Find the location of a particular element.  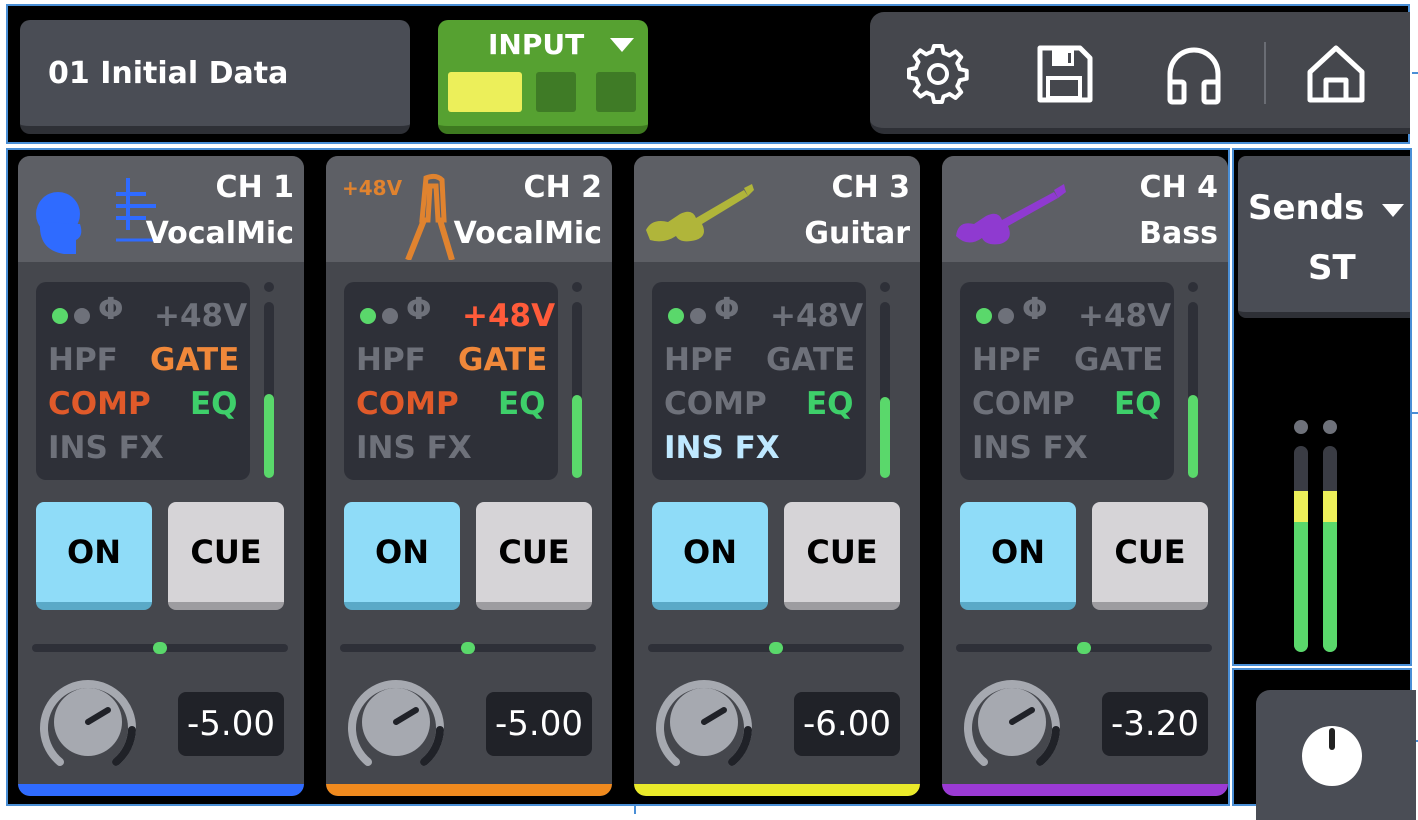

level-readout: -3.20 is located at coordinates (1155, 724).